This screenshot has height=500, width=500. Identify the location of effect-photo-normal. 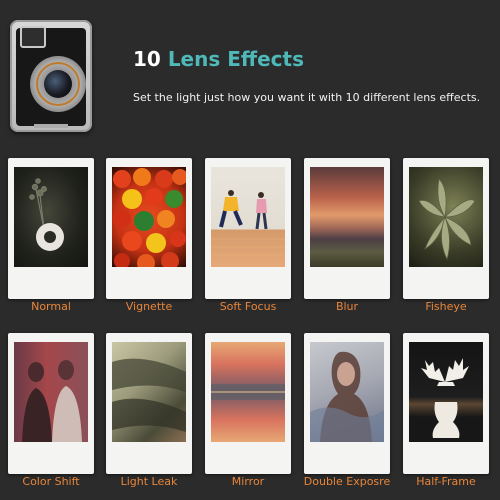
(51, 217).